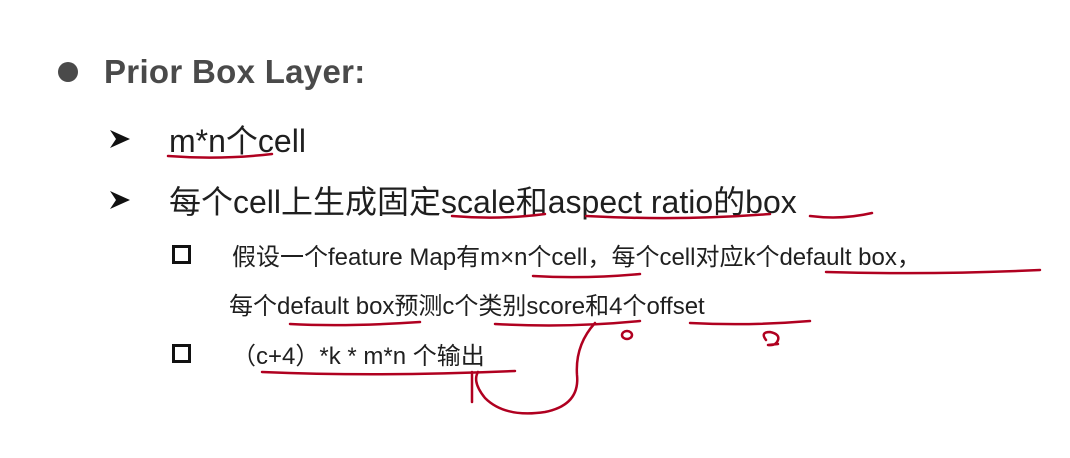  Describe the element at coordinates (750, 322) in the screenshot. I see `underline-4-offset` at that location.